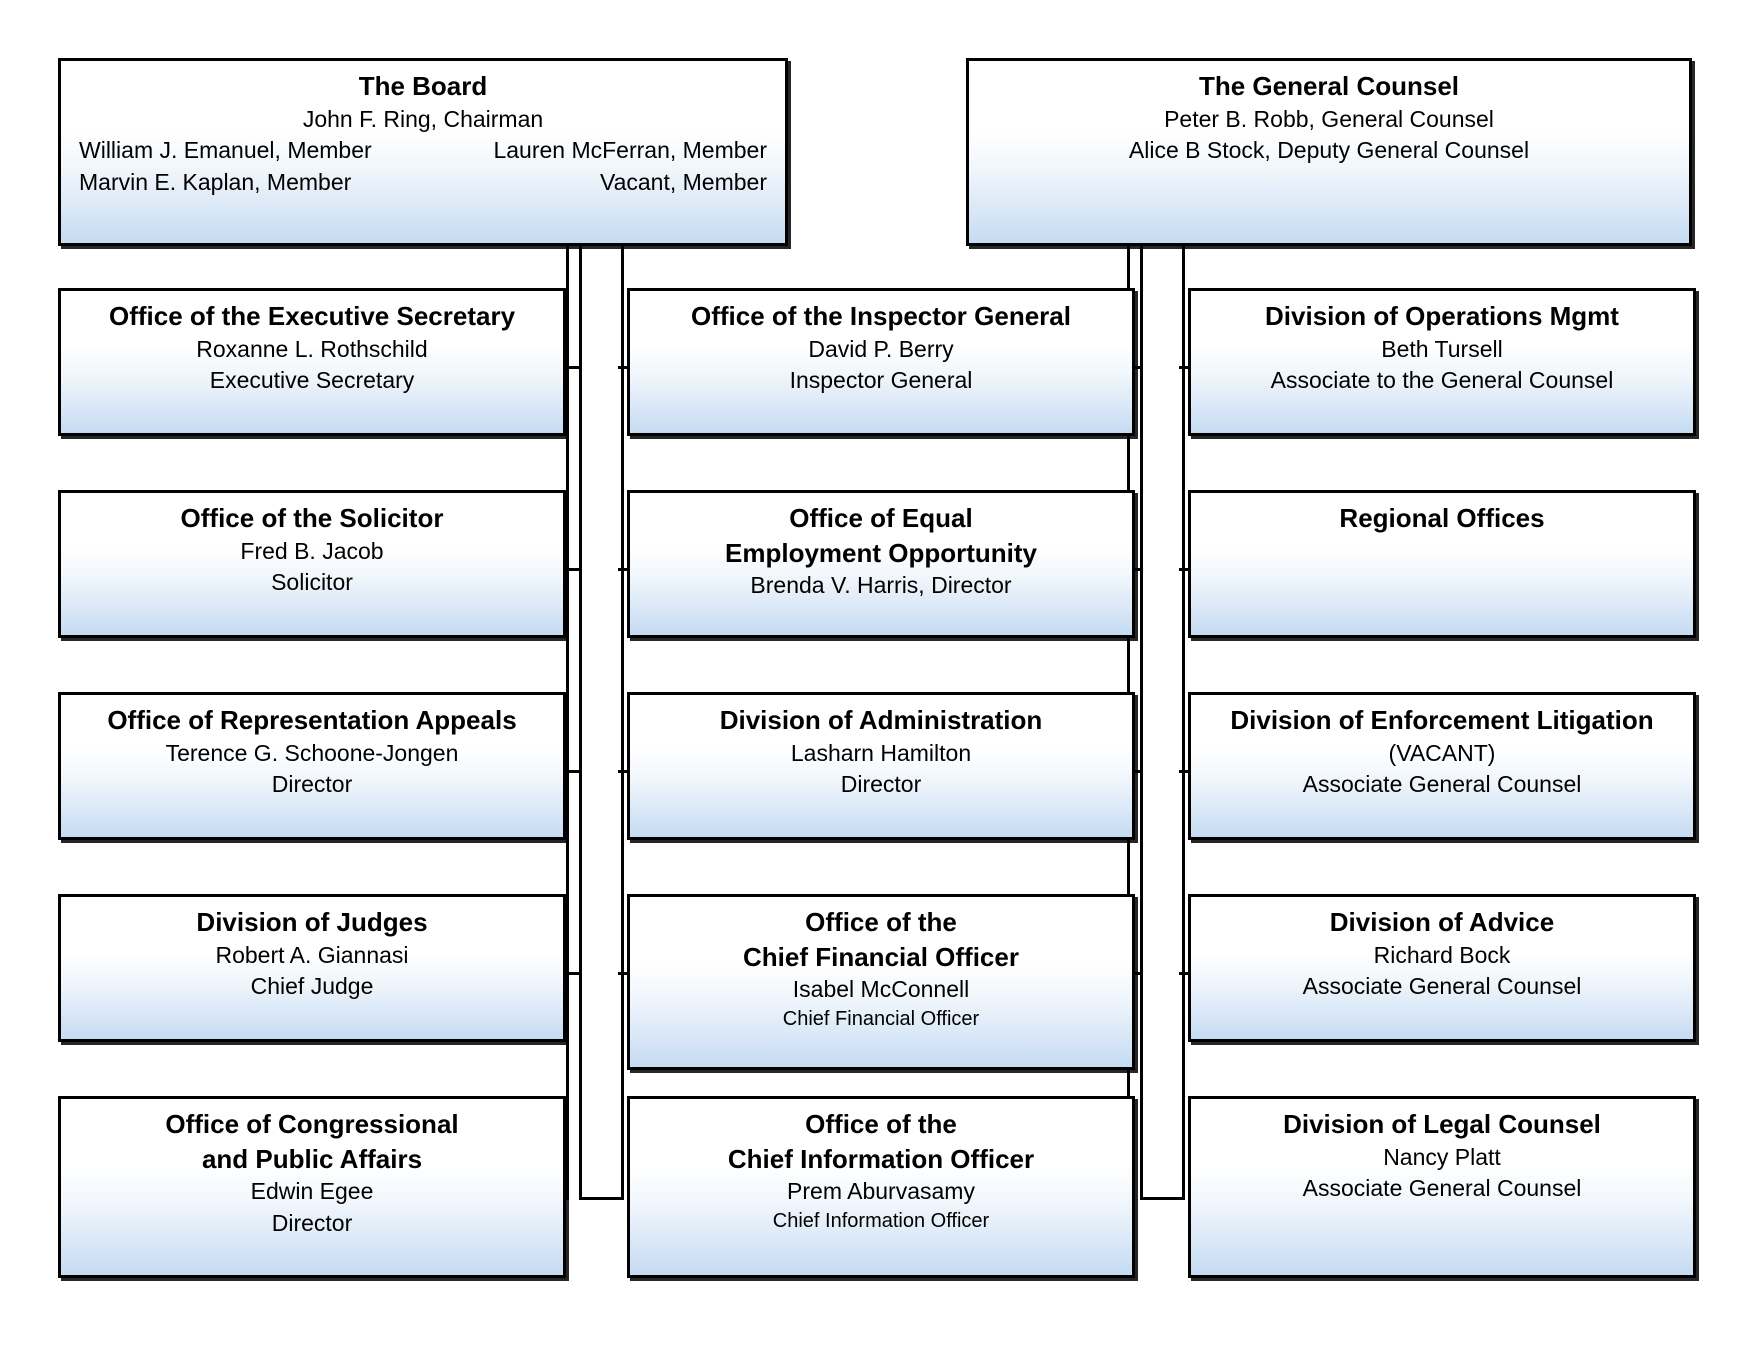 The width and height of the screenshot is (1750, 1350). I want to click on box-person-name: Fred B. Jacob, so click(312, 550).